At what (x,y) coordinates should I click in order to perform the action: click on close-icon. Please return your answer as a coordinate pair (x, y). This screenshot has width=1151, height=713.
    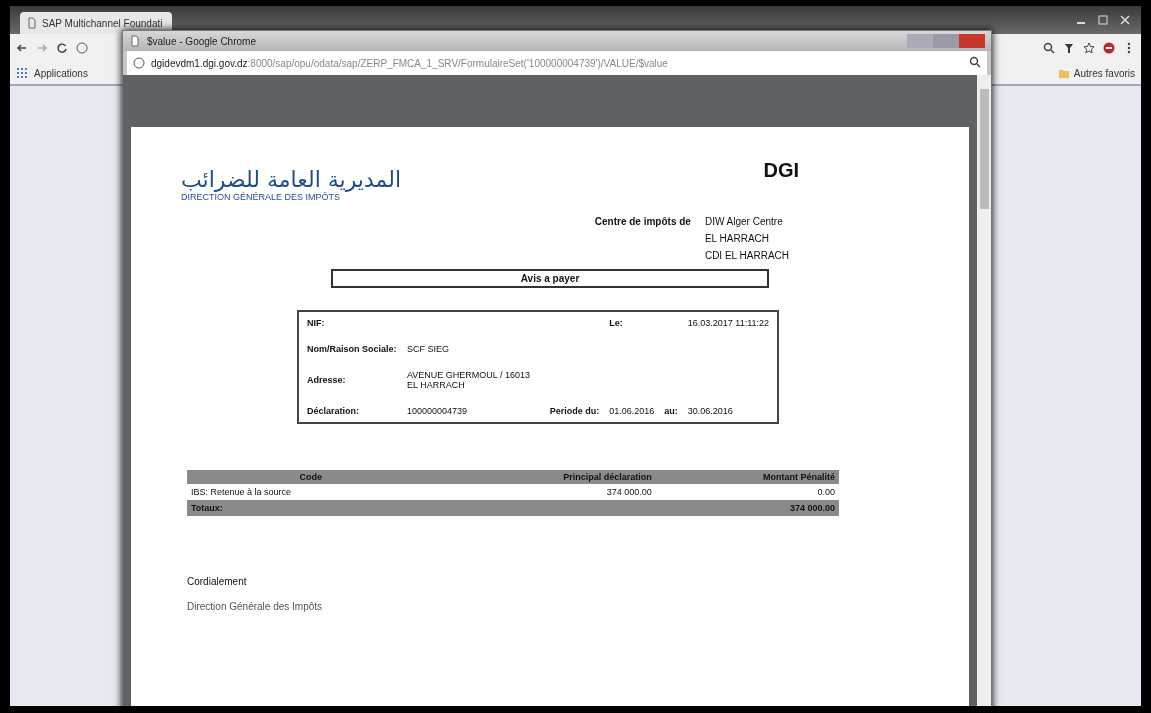
    Looking at the image, I should click on (1125, 20).